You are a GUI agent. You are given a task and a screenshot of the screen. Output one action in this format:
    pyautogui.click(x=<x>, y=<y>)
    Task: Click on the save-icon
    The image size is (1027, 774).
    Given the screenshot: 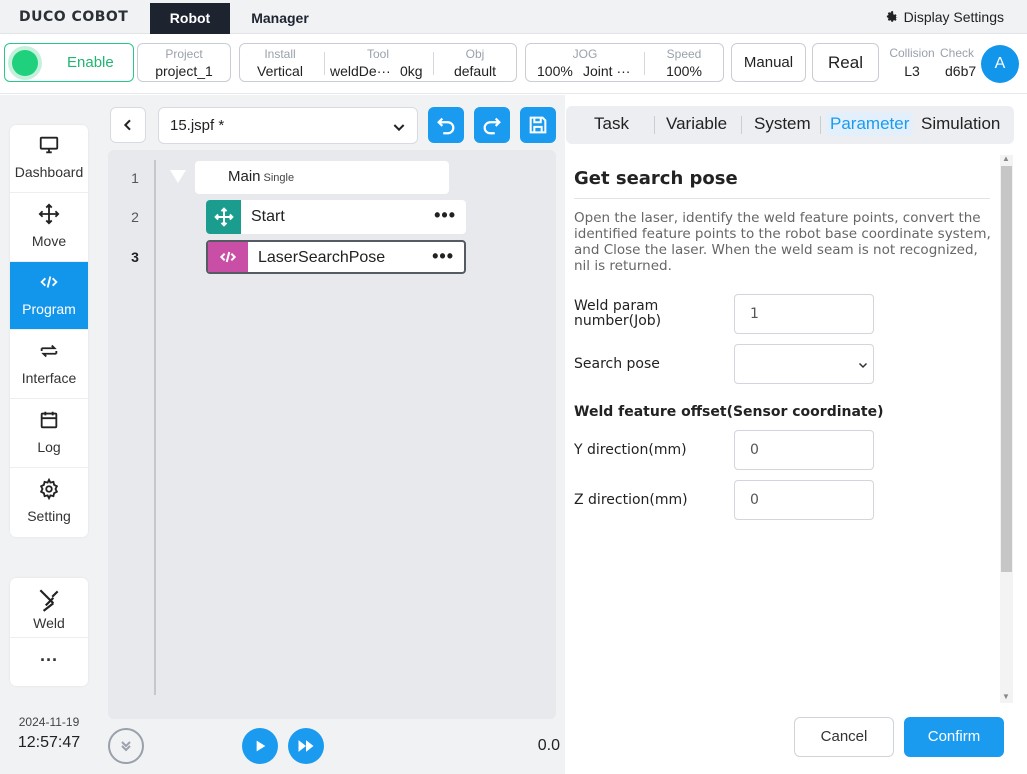 What is the action you would take?
    pyautogui.click(x=538, y=125)
    